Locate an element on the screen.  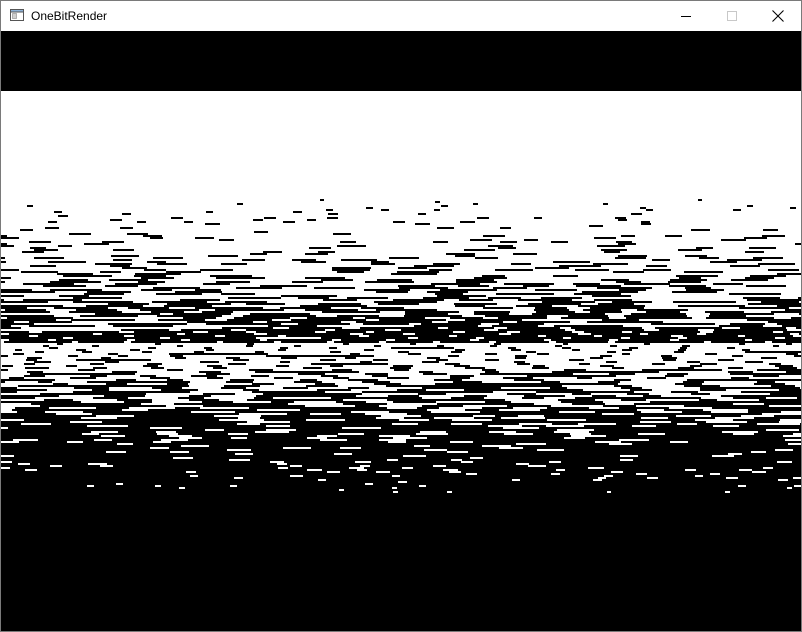
close-button is located at coordinates (778, 16).